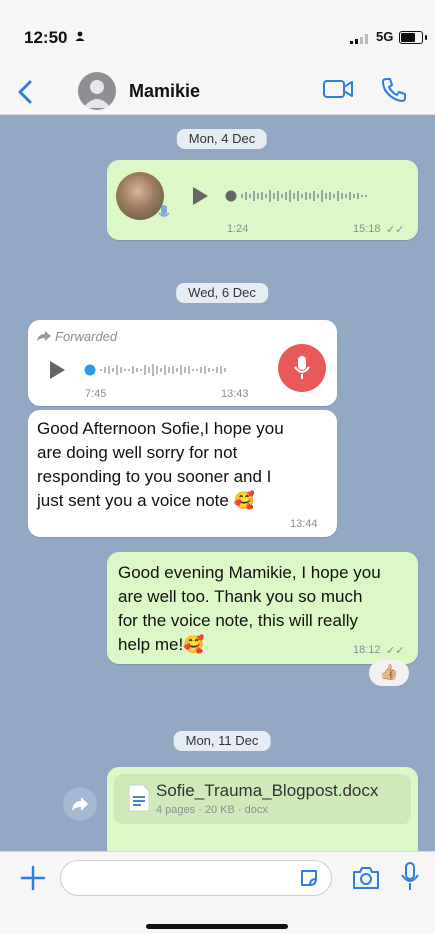  What do you see at coordinates (235, 394) in the screenshot?
I see `message-time: 13:43` at bounding box center [235, 394].